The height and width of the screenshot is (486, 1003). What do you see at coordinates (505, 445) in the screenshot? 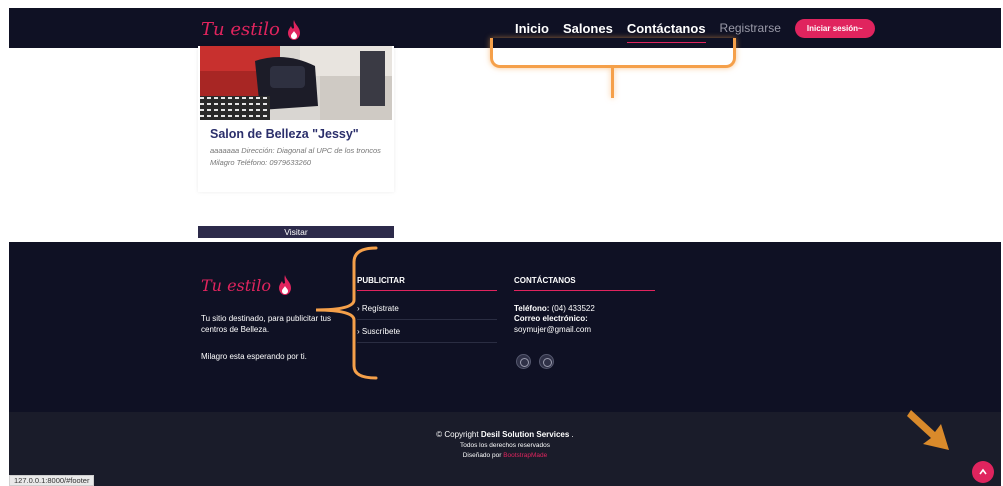
I see `rights-text: Todos los derechos reservados` at bounding box center [505, 445].